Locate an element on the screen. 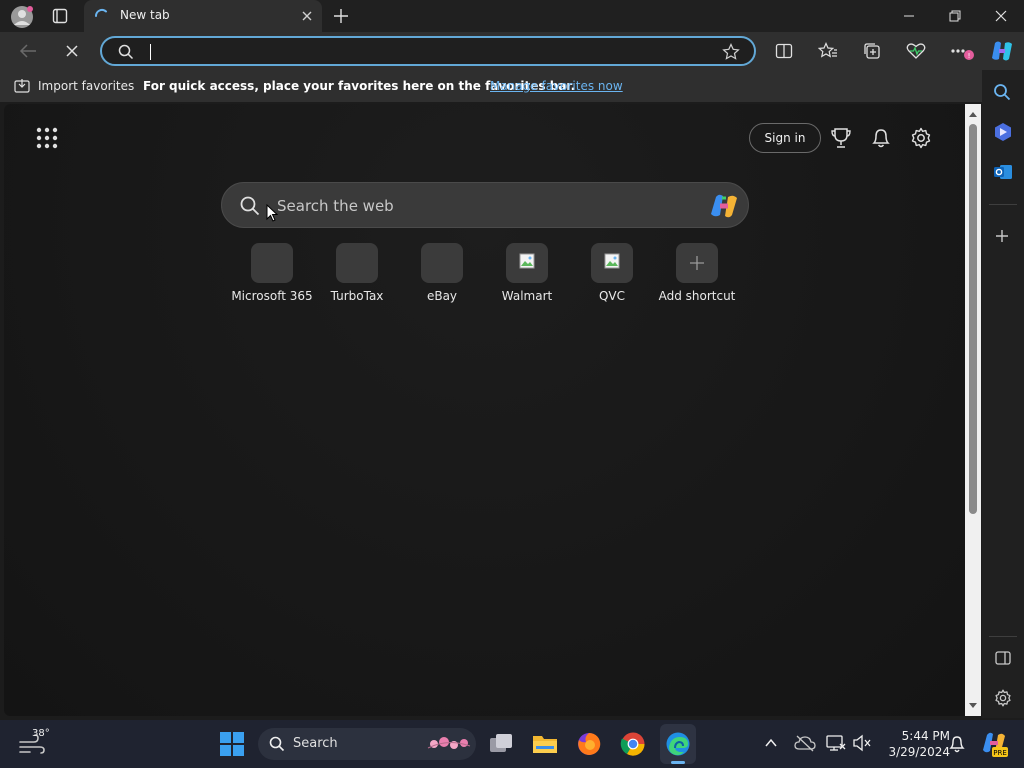 This screenshot has width=1024, height=768. minimize-button is located at coordinates (909, 16).